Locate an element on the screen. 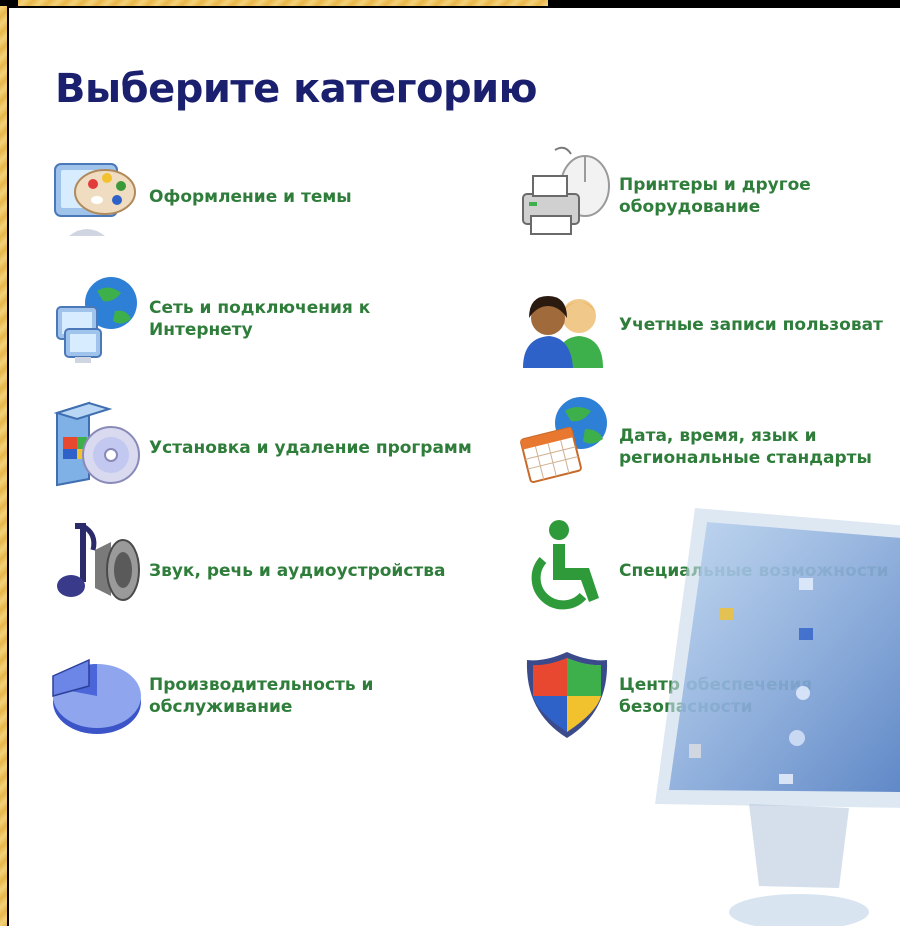  security-shield-icon is located at coordinates (567, 695).